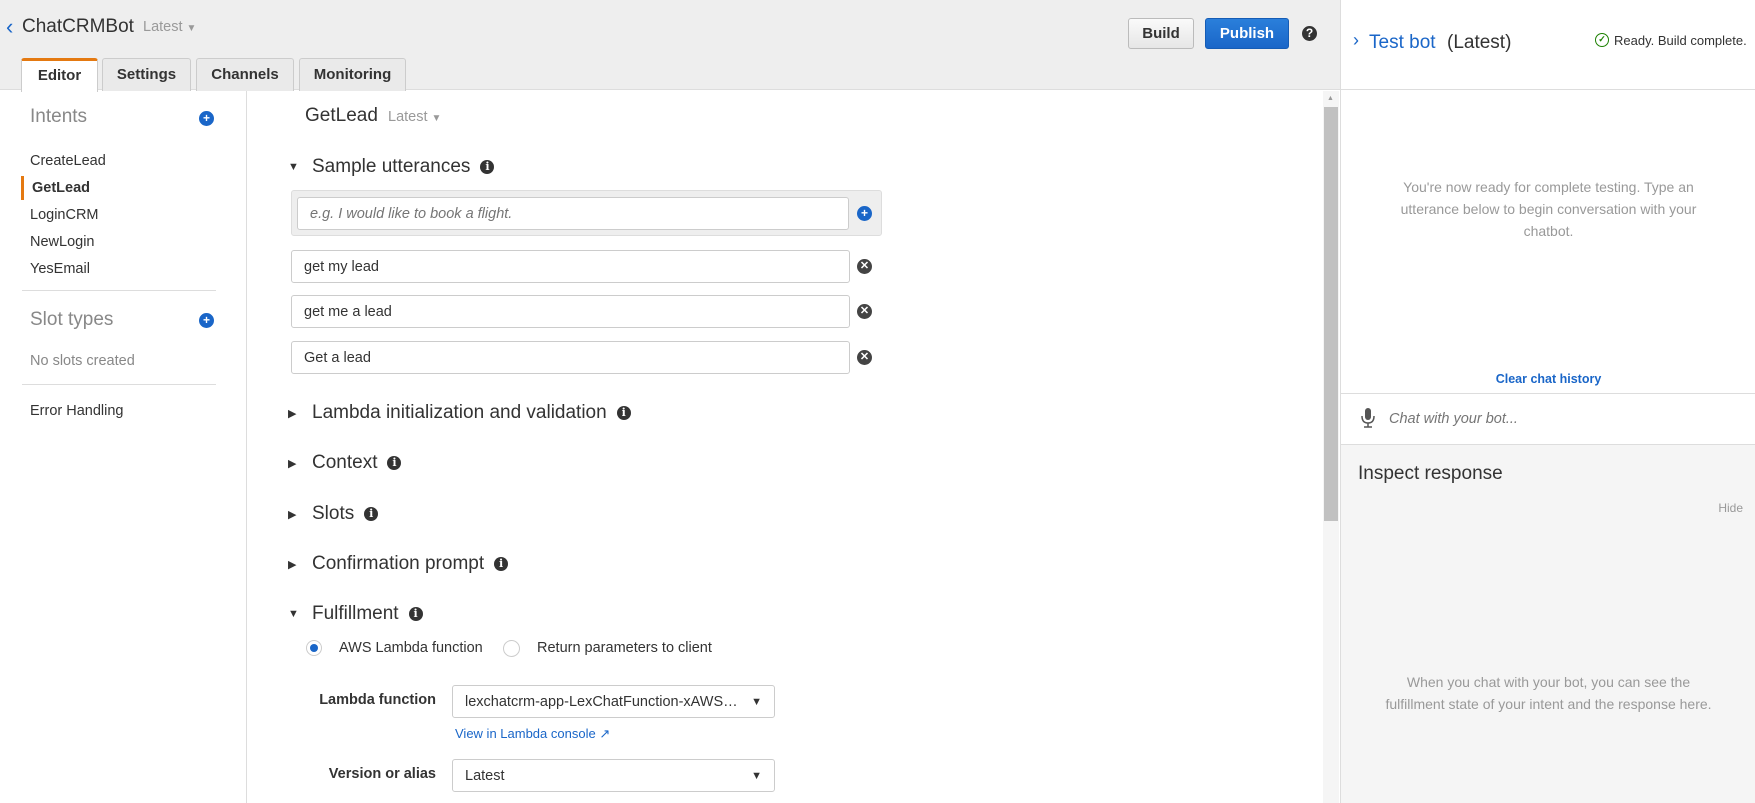 The image size is (1755, 803). What do you see at coordinates (59, 116) in the screenshot?
I see `intents-title: Intents` at bounding box center [59, 116].